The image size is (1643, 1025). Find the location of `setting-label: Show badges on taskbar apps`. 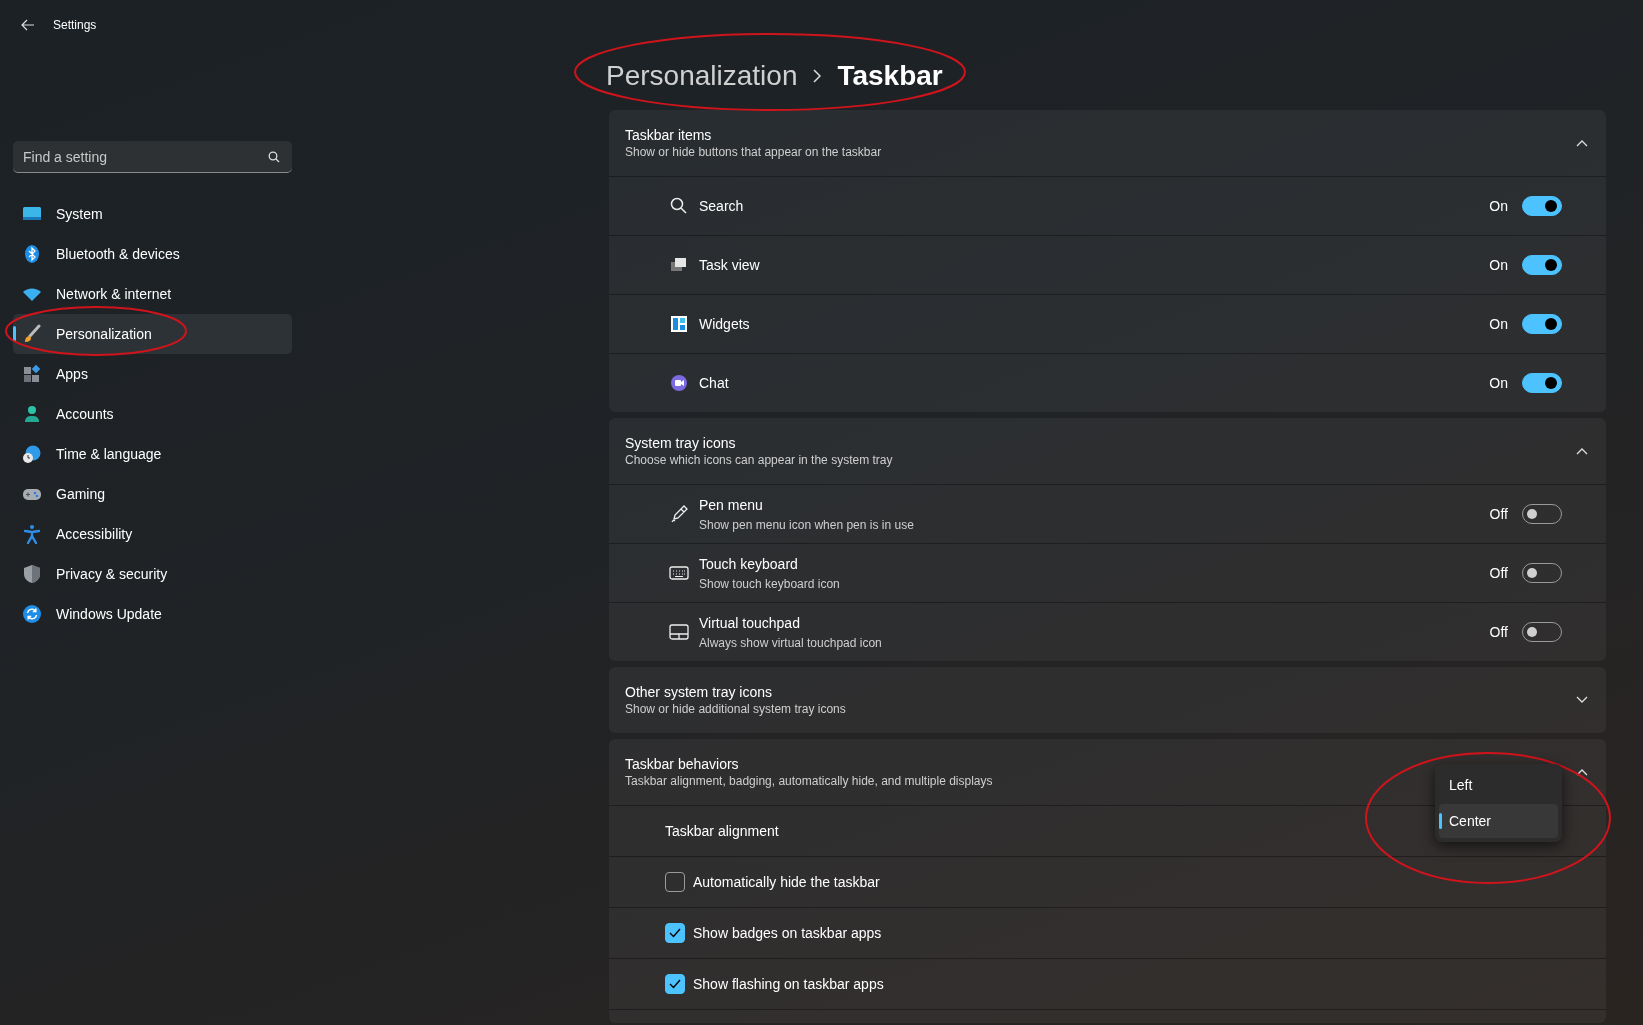

setting-label: Show badges on taskbar apps is located at coordinates (787, 933).